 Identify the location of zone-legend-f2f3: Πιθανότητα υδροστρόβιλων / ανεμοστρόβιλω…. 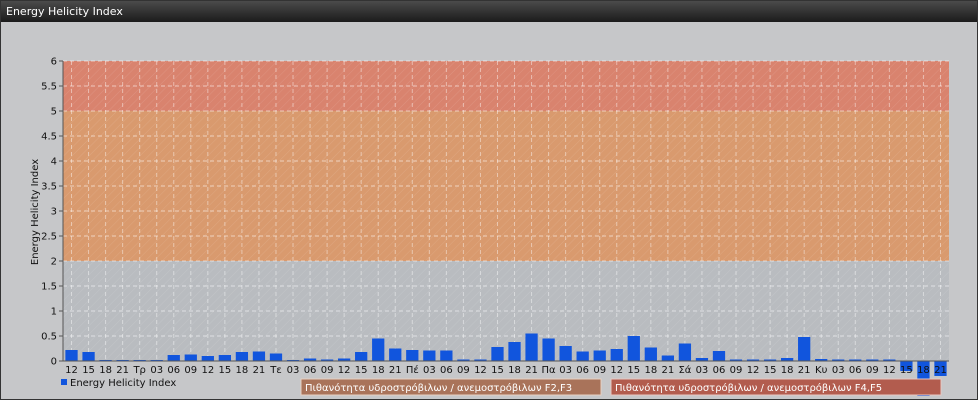
(451, 387).